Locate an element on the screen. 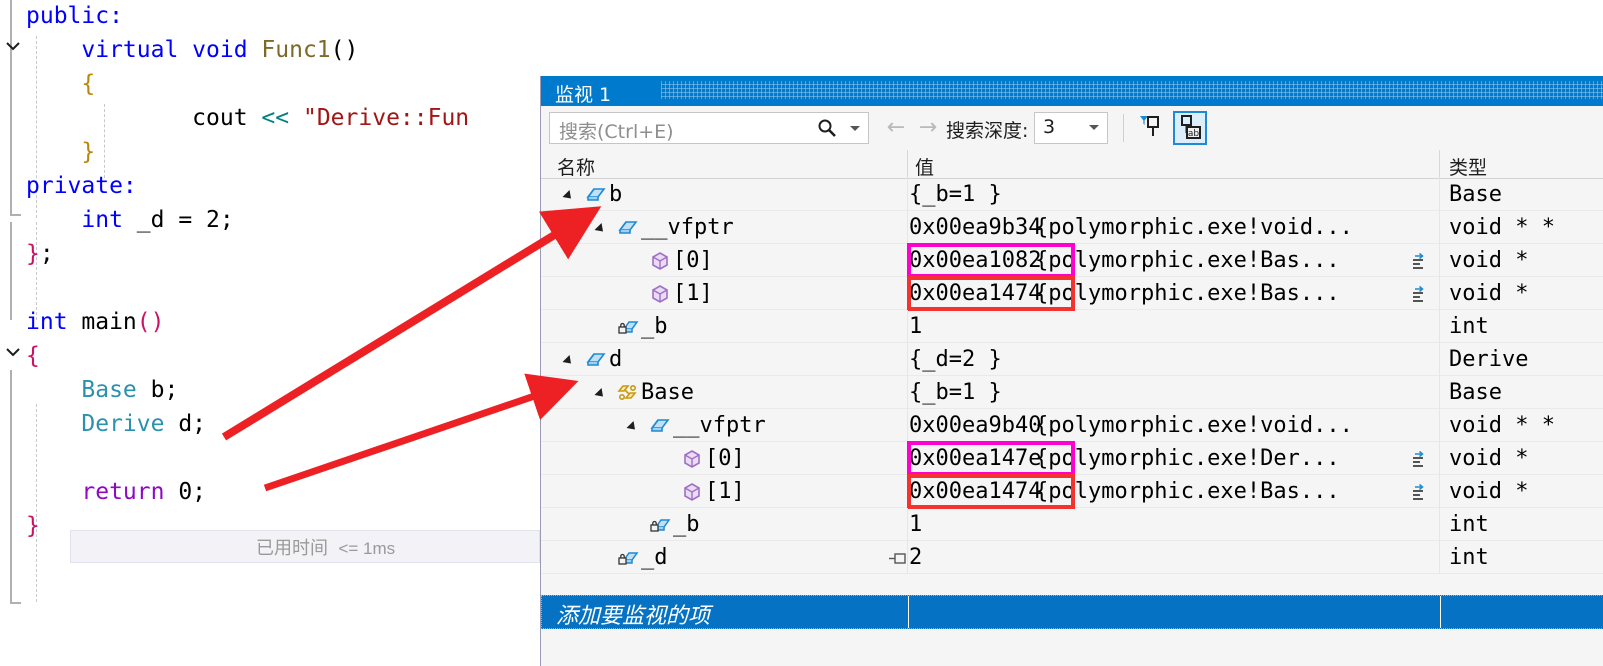 Image resolution: width=1603 pixels, height=666 pixels. column-header-type: 类型 is located at coordinates (1468, 166).